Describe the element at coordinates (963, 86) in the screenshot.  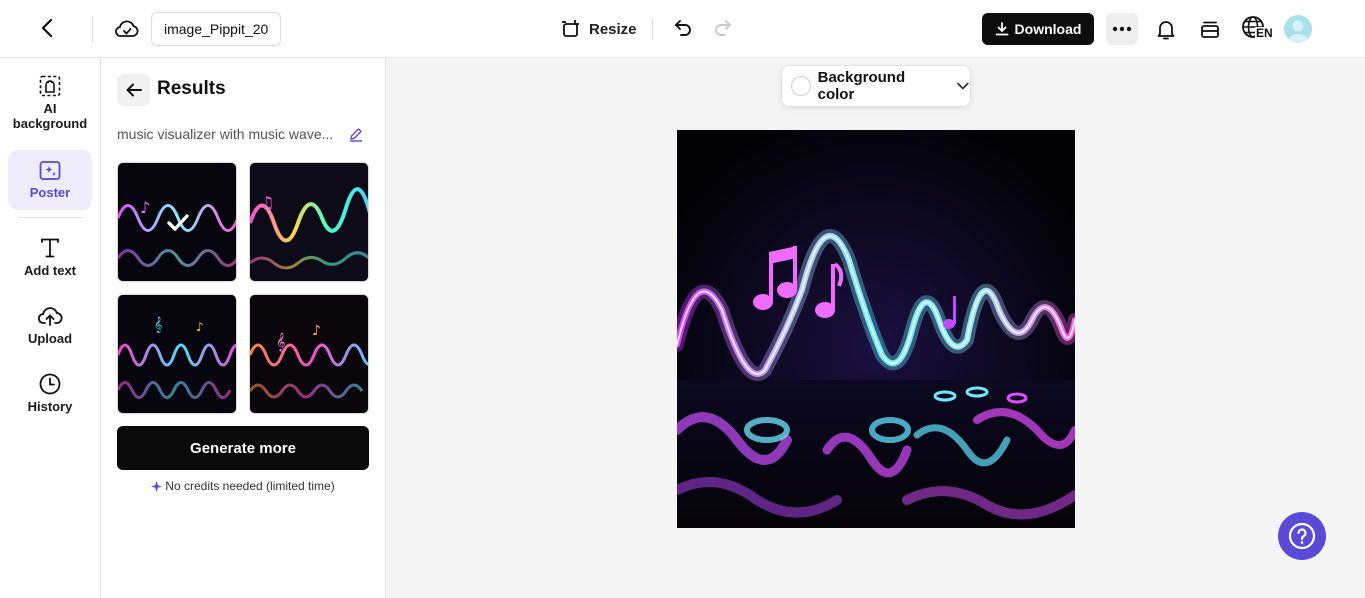
I see `chevron-down-icon` at that location.